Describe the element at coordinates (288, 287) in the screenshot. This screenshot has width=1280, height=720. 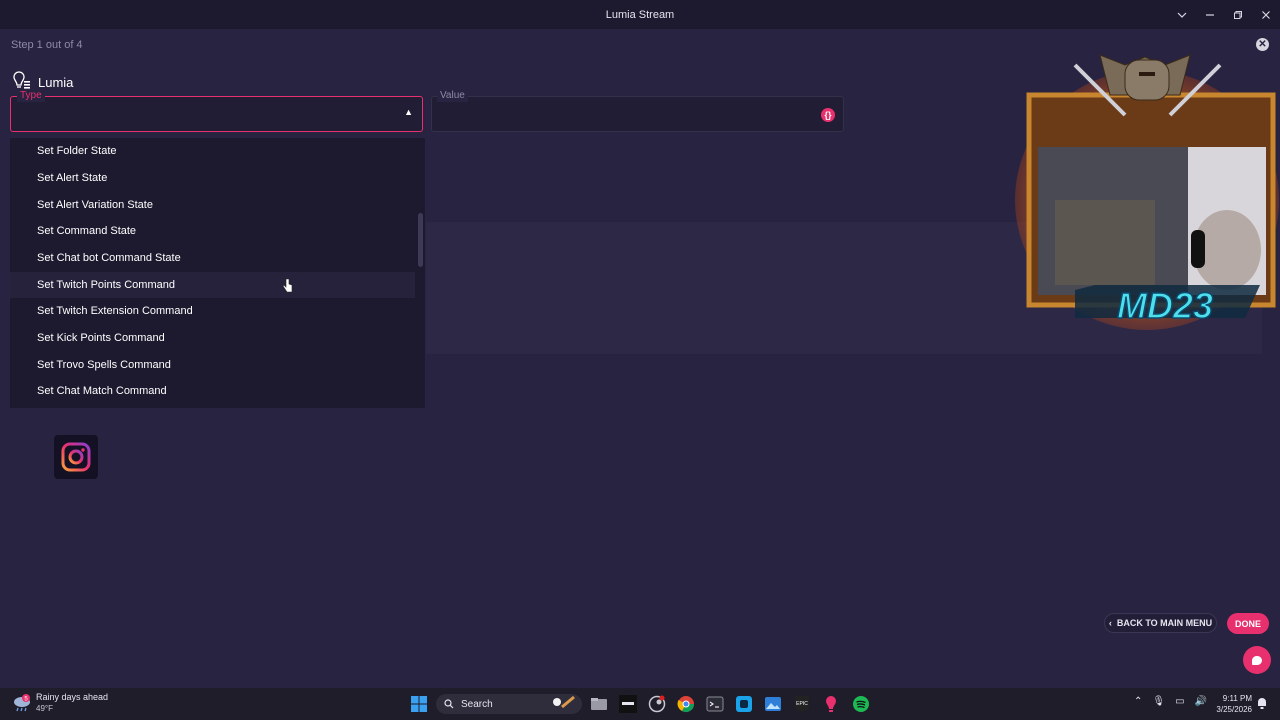
I see `hand-cursor-icon` at that location.